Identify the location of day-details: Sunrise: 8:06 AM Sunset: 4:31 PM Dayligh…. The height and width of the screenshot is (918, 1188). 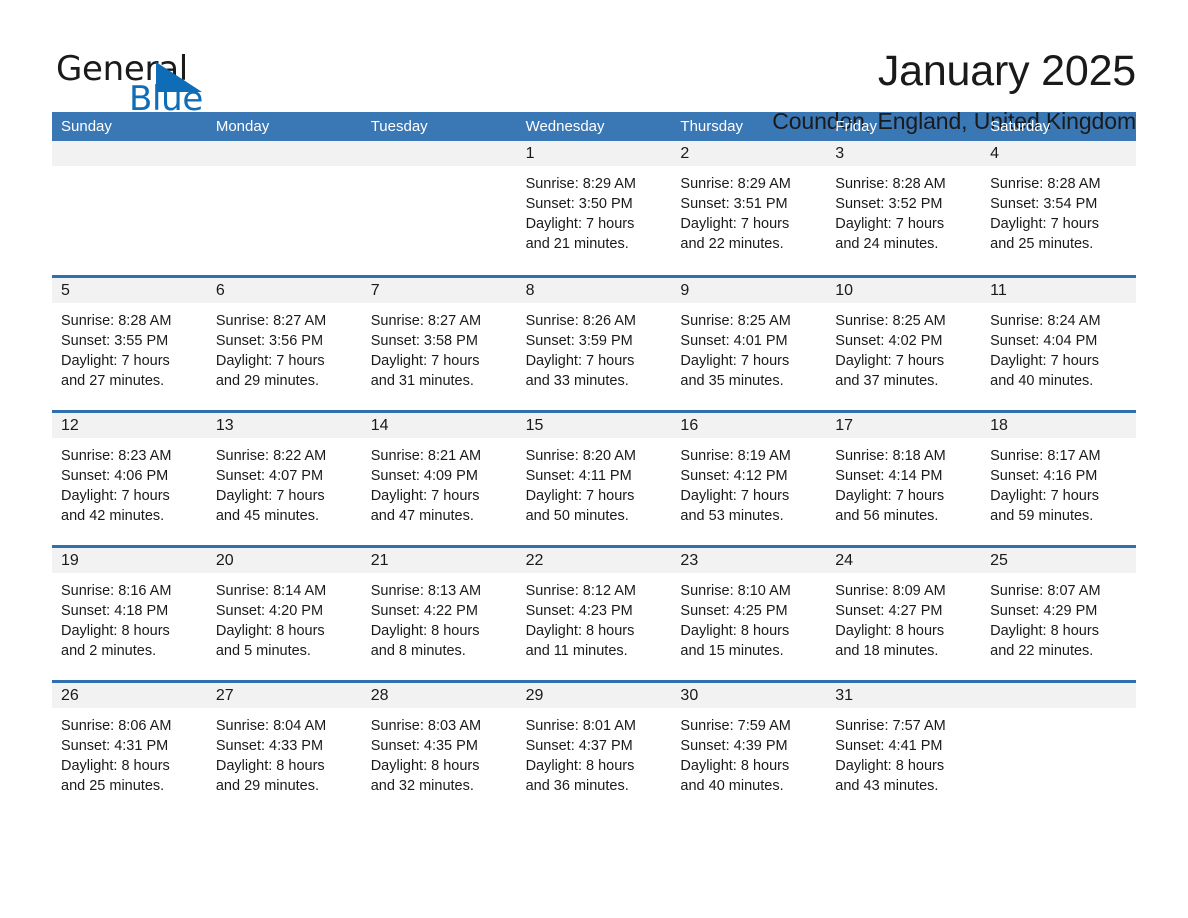
(129, 752).